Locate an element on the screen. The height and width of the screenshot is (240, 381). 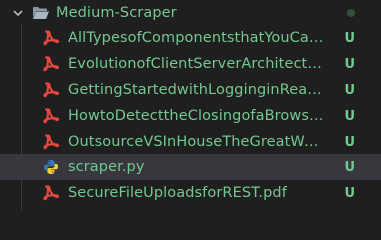
file-label: scraper.py is located at coordinates (106, 167).